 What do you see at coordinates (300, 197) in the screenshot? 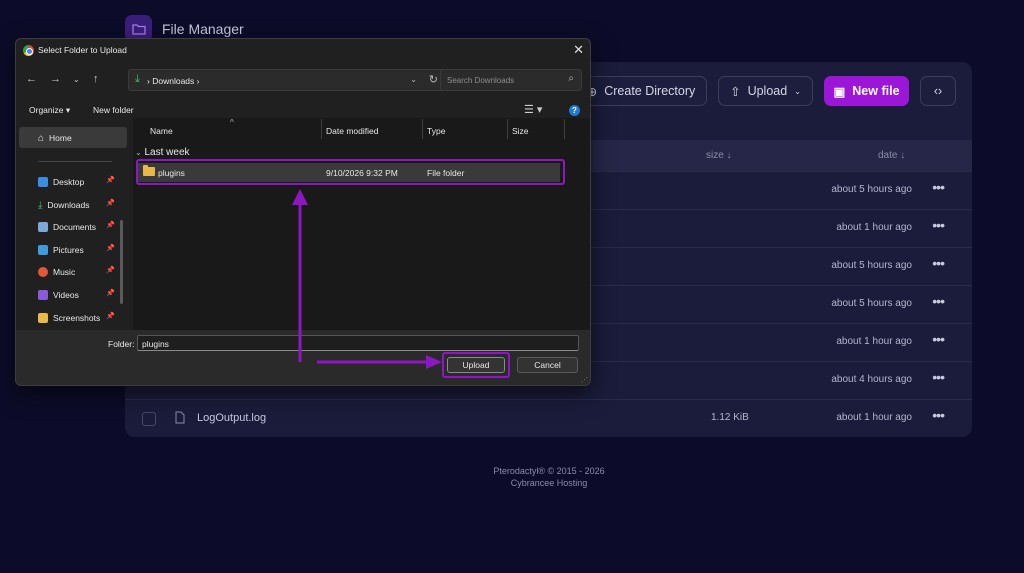
I see `arrow-up-head` at bounding box center [300, 197].